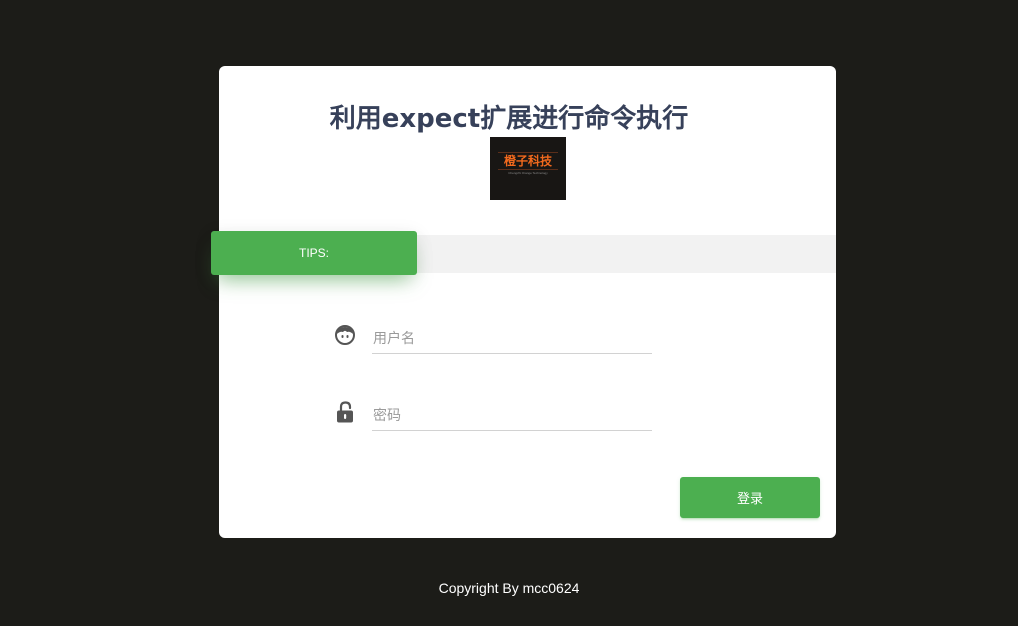 This screenshot has width=1018, height=626. Describe the element at coordinates (509, 588) in the screenshot. I see `footer-copyright: Copyright By mcc0624` at that location.